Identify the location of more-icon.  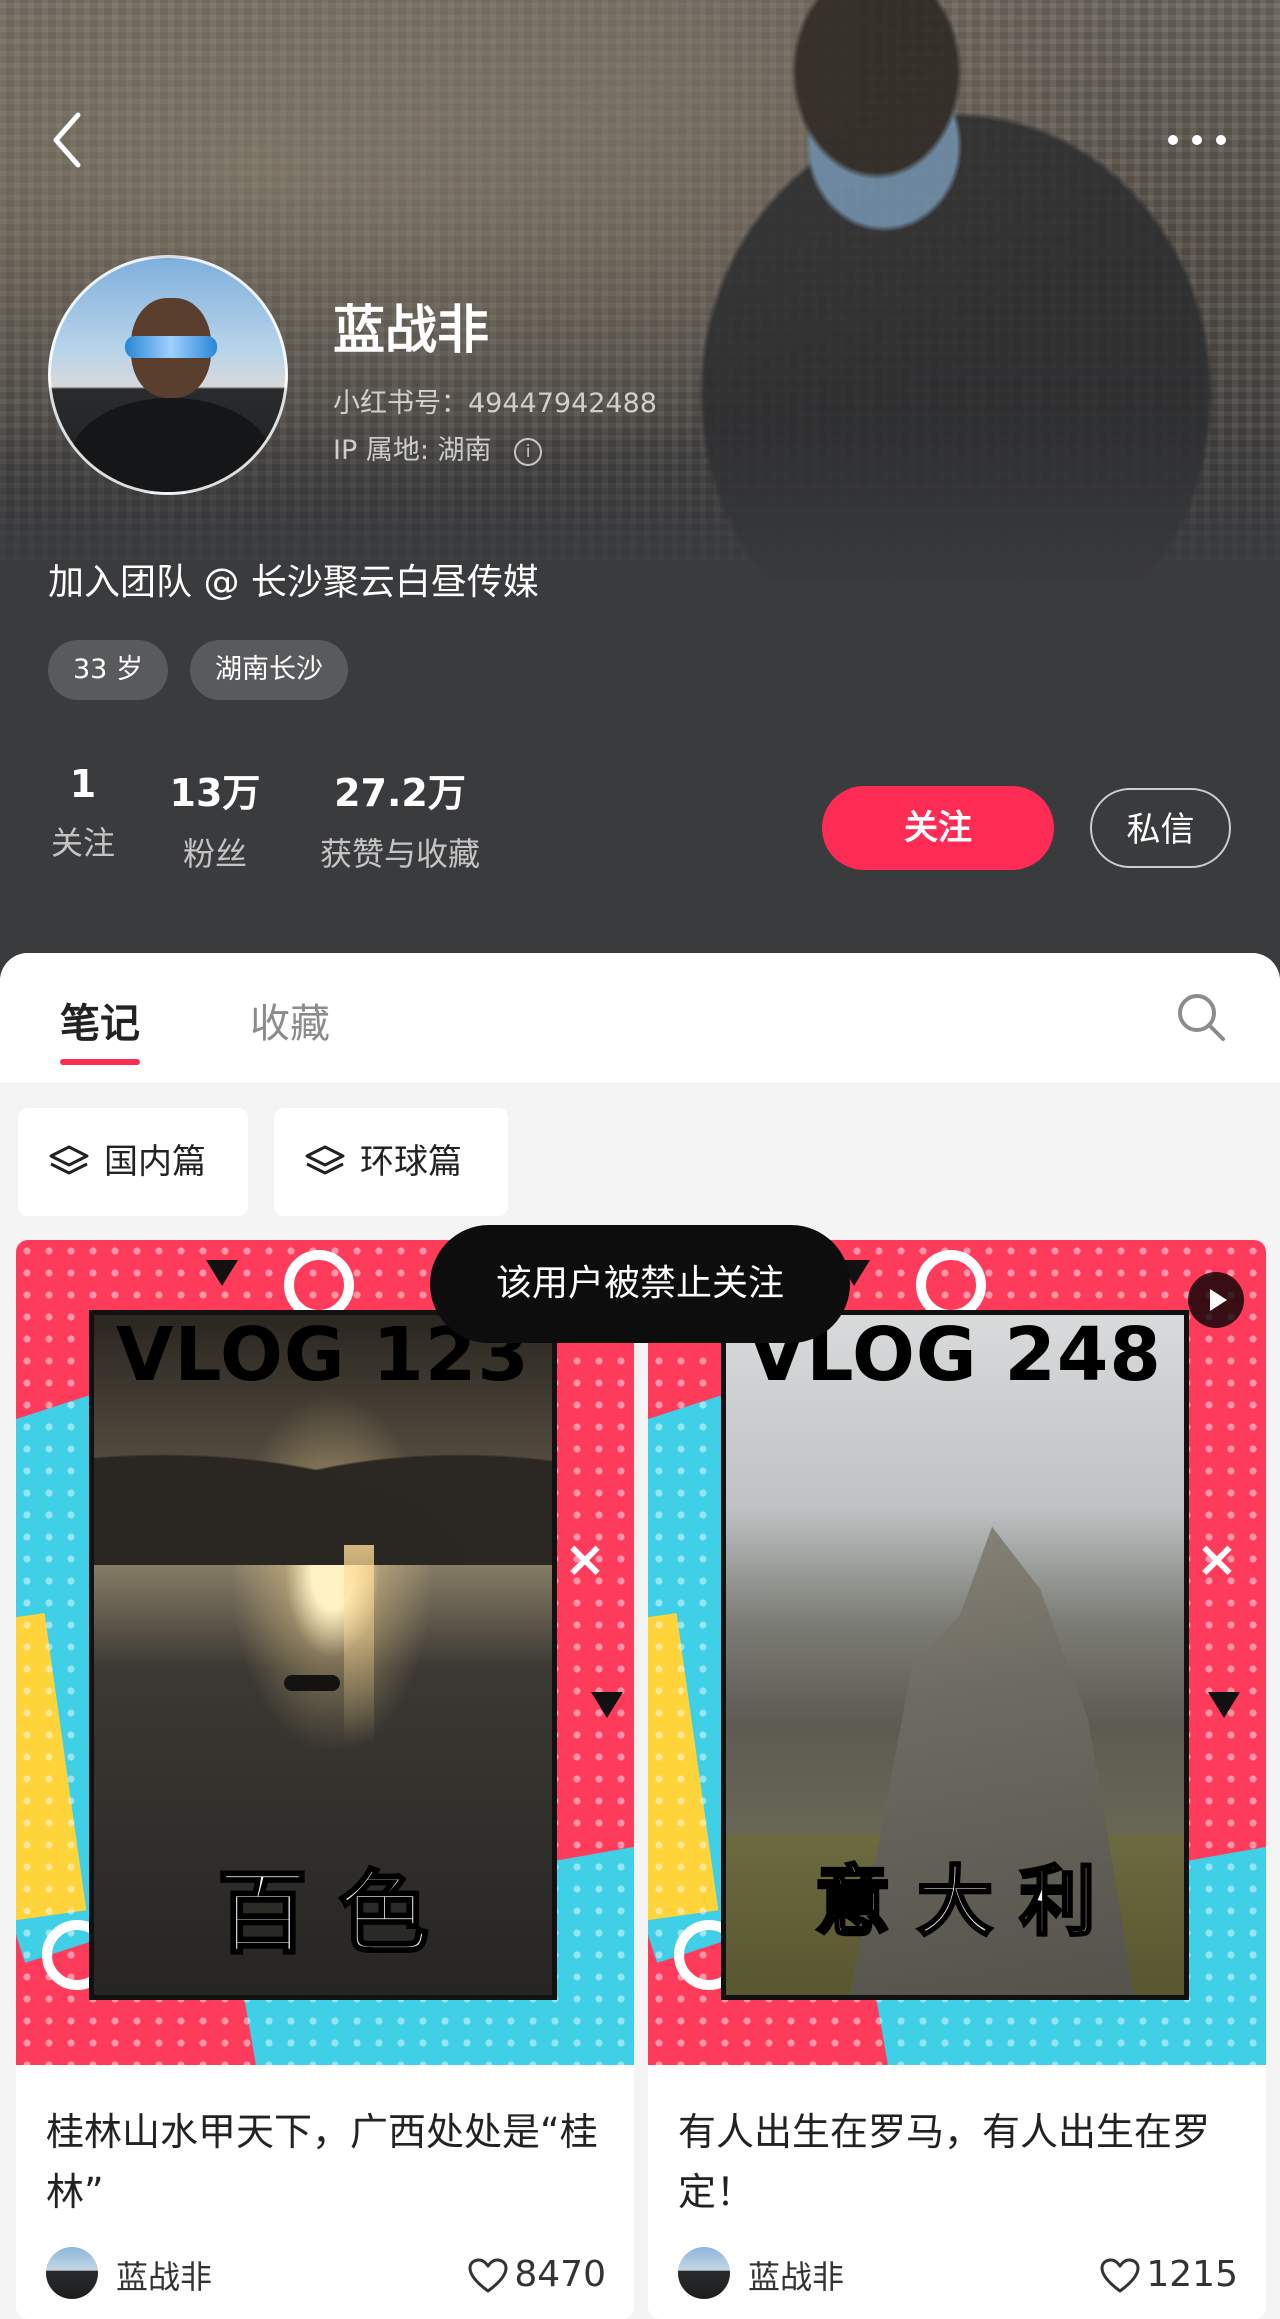
(1197, 140).